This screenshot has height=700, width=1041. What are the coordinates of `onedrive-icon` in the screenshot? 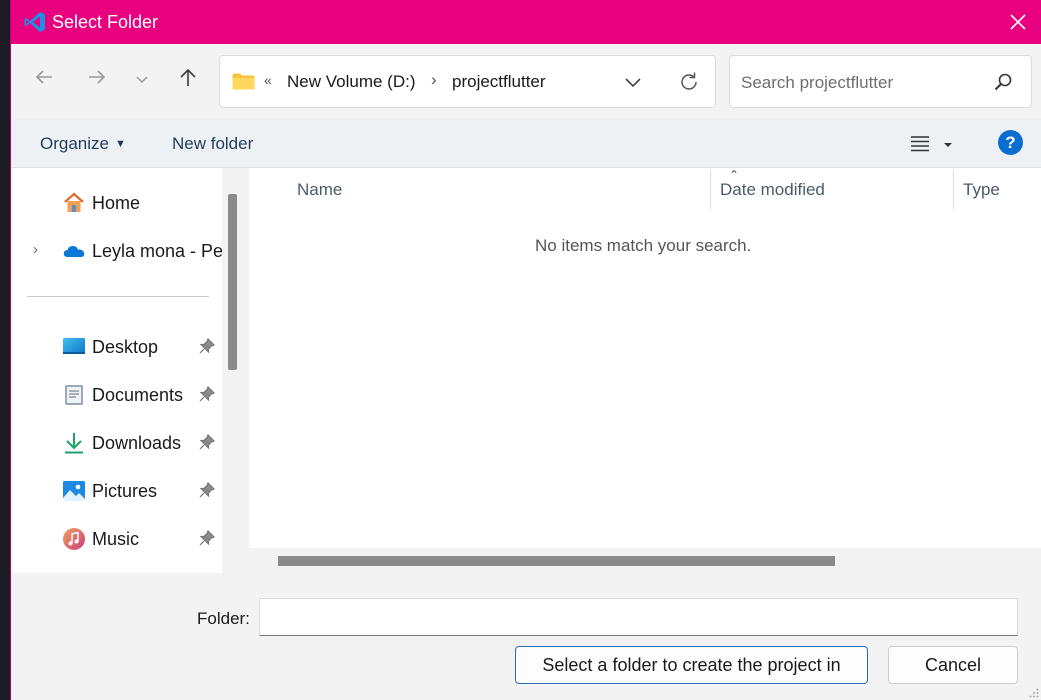 It's located at (74, 251).